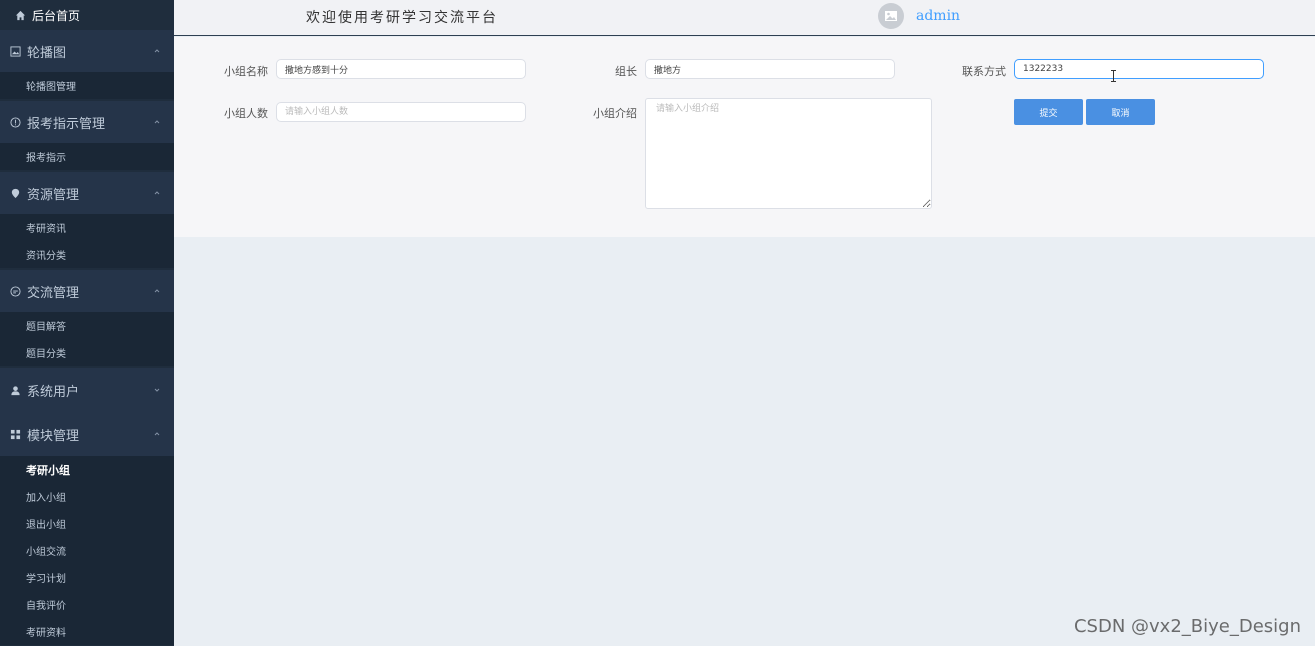 The height and width of the screenshot is (646, 1315). I want to click on sidebar-home-label: 后台首页, so click(56, 15).